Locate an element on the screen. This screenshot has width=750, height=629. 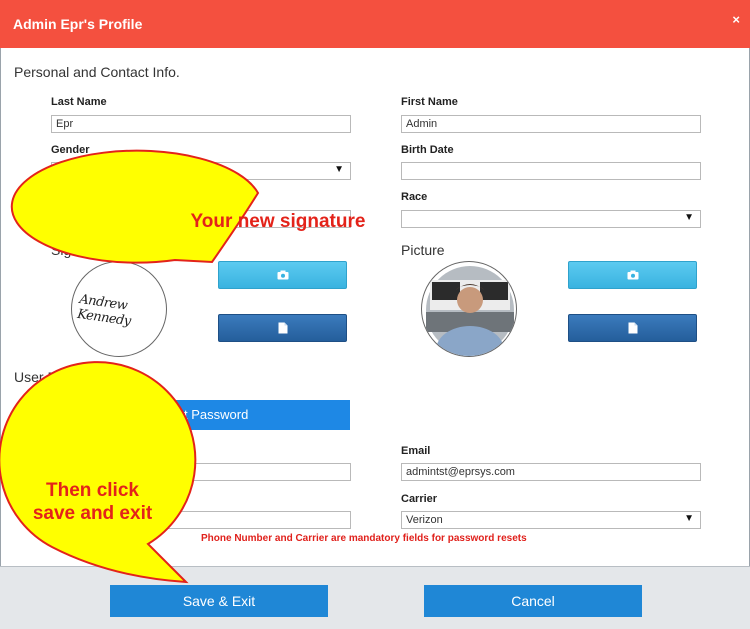
birth-date-label: Birth Date is located at coordinates (427, 150).